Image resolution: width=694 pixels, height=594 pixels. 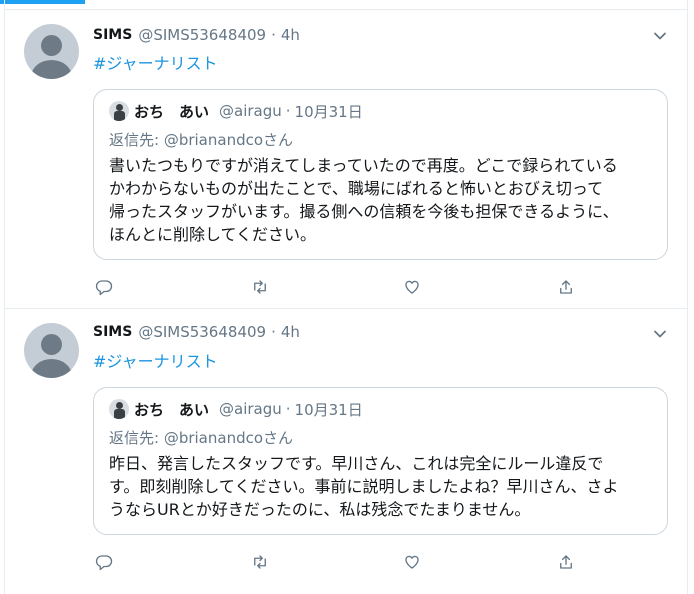 I want to click on quoted-text-line: 書いたつもりですが消えてしまっていたので再度。どこで録られている, so click(x=363, y=165).